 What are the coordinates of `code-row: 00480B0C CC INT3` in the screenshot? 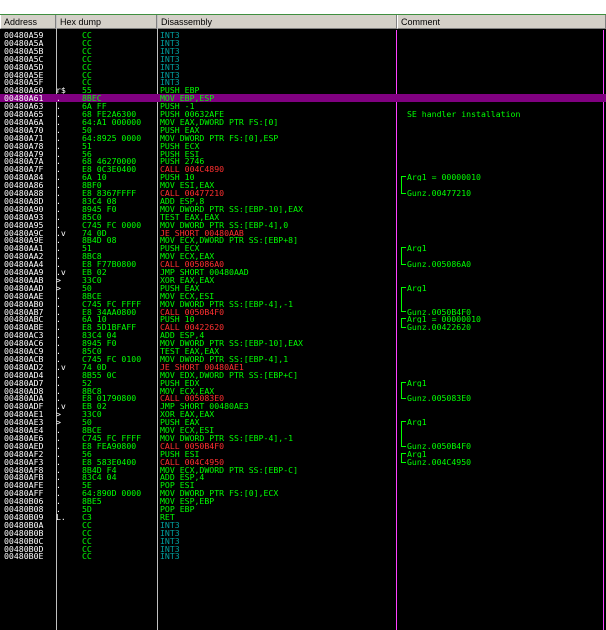 It's located at (303, 541).